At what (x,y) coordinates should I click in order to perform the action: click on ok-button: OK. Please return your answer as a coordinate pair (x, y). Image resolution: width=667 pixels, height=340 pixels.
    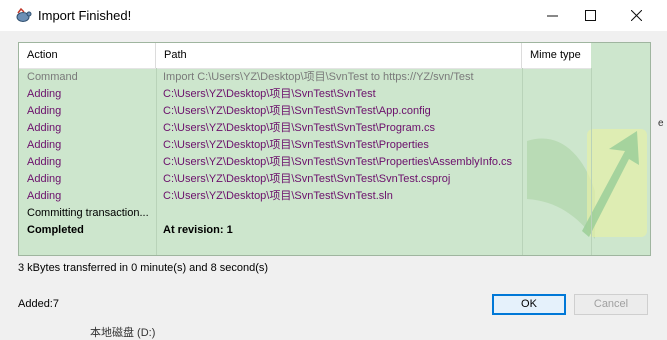
    Looking at the image, I should click on (529, 304).